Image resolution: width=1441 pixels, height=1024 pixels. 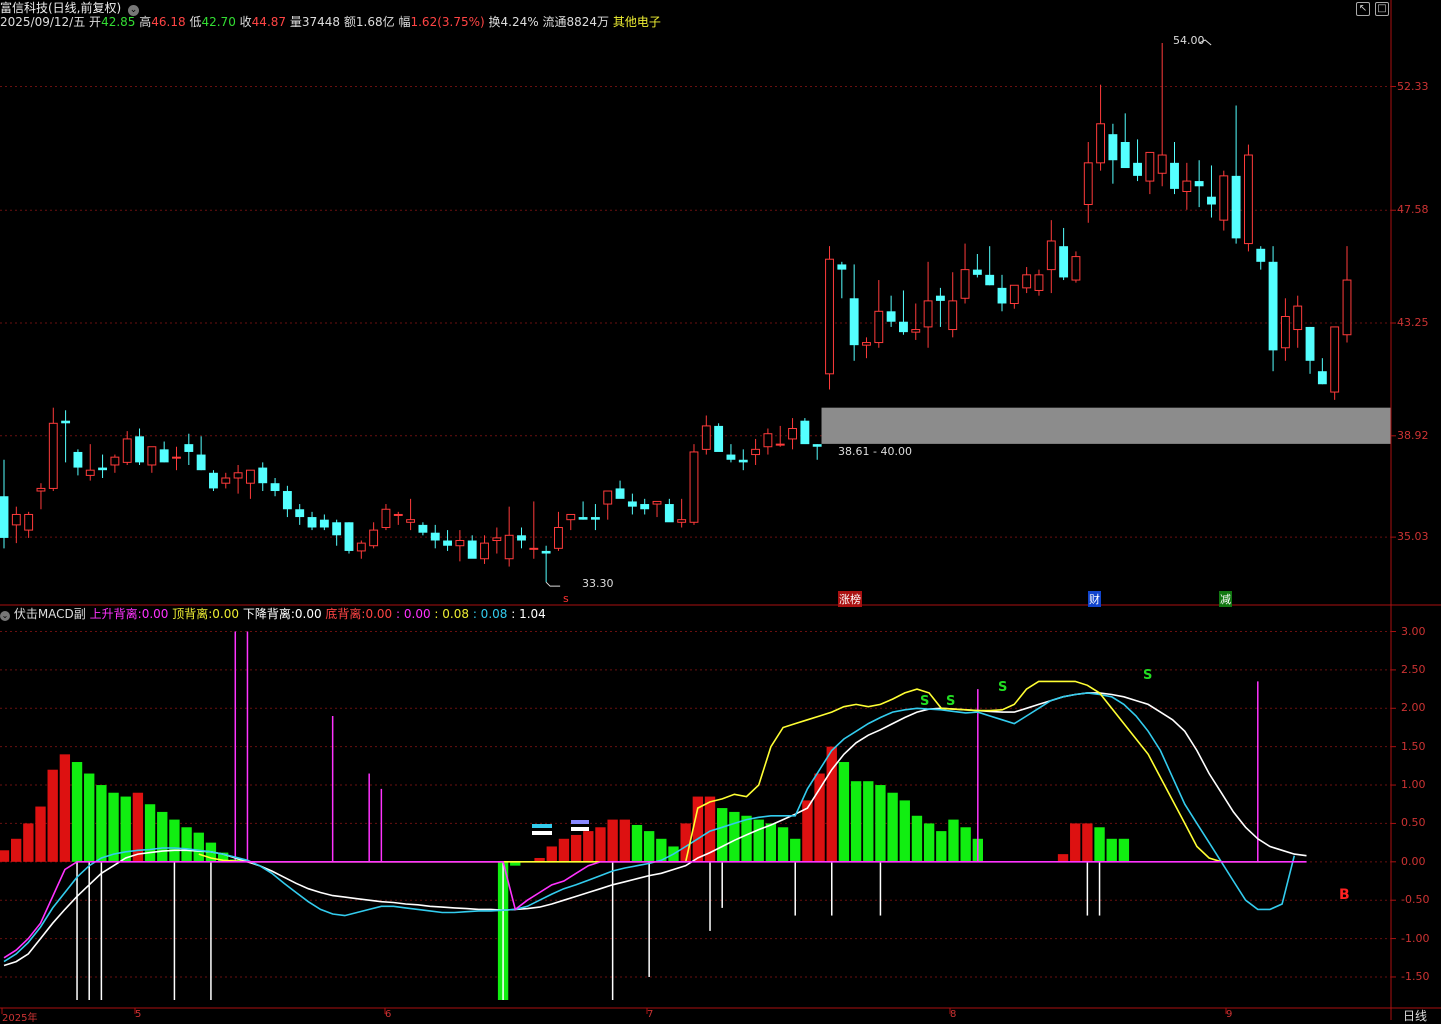 What do you see at coordinates (1382, 9) in the screenshot?
I see `maximize-icon: □` at bounding box center [1382, 9].